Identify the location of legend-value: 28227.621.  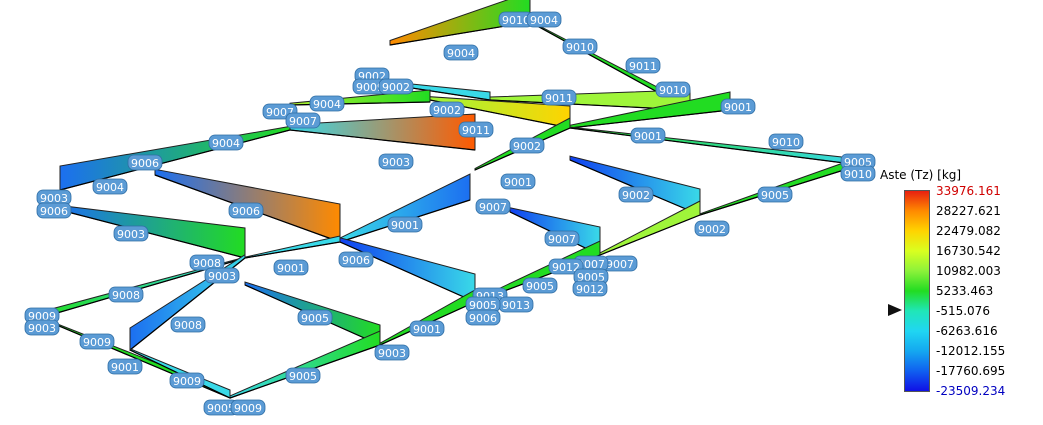
(968, 211).